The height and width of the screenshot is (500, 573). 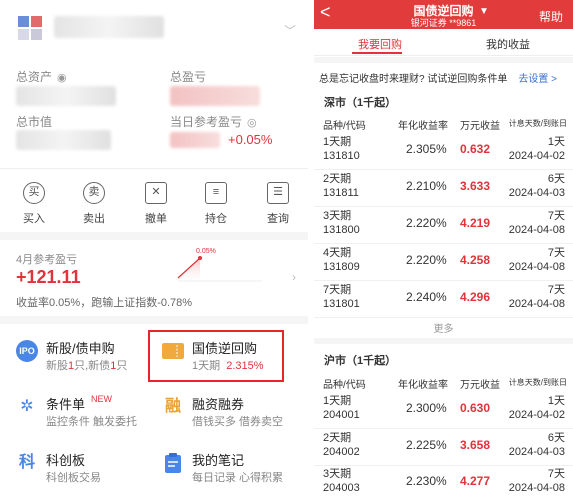 I want to click on query-button: ☰ 查询, so click(x=278, y=204).